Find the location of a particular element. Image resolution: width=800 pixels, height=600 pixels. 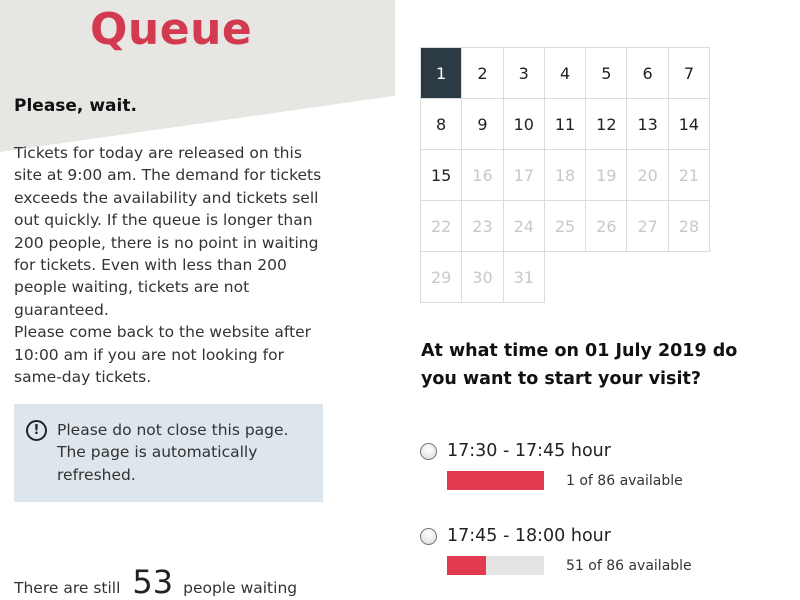

calendar-day: 30 is located at coordinates (483, 277).